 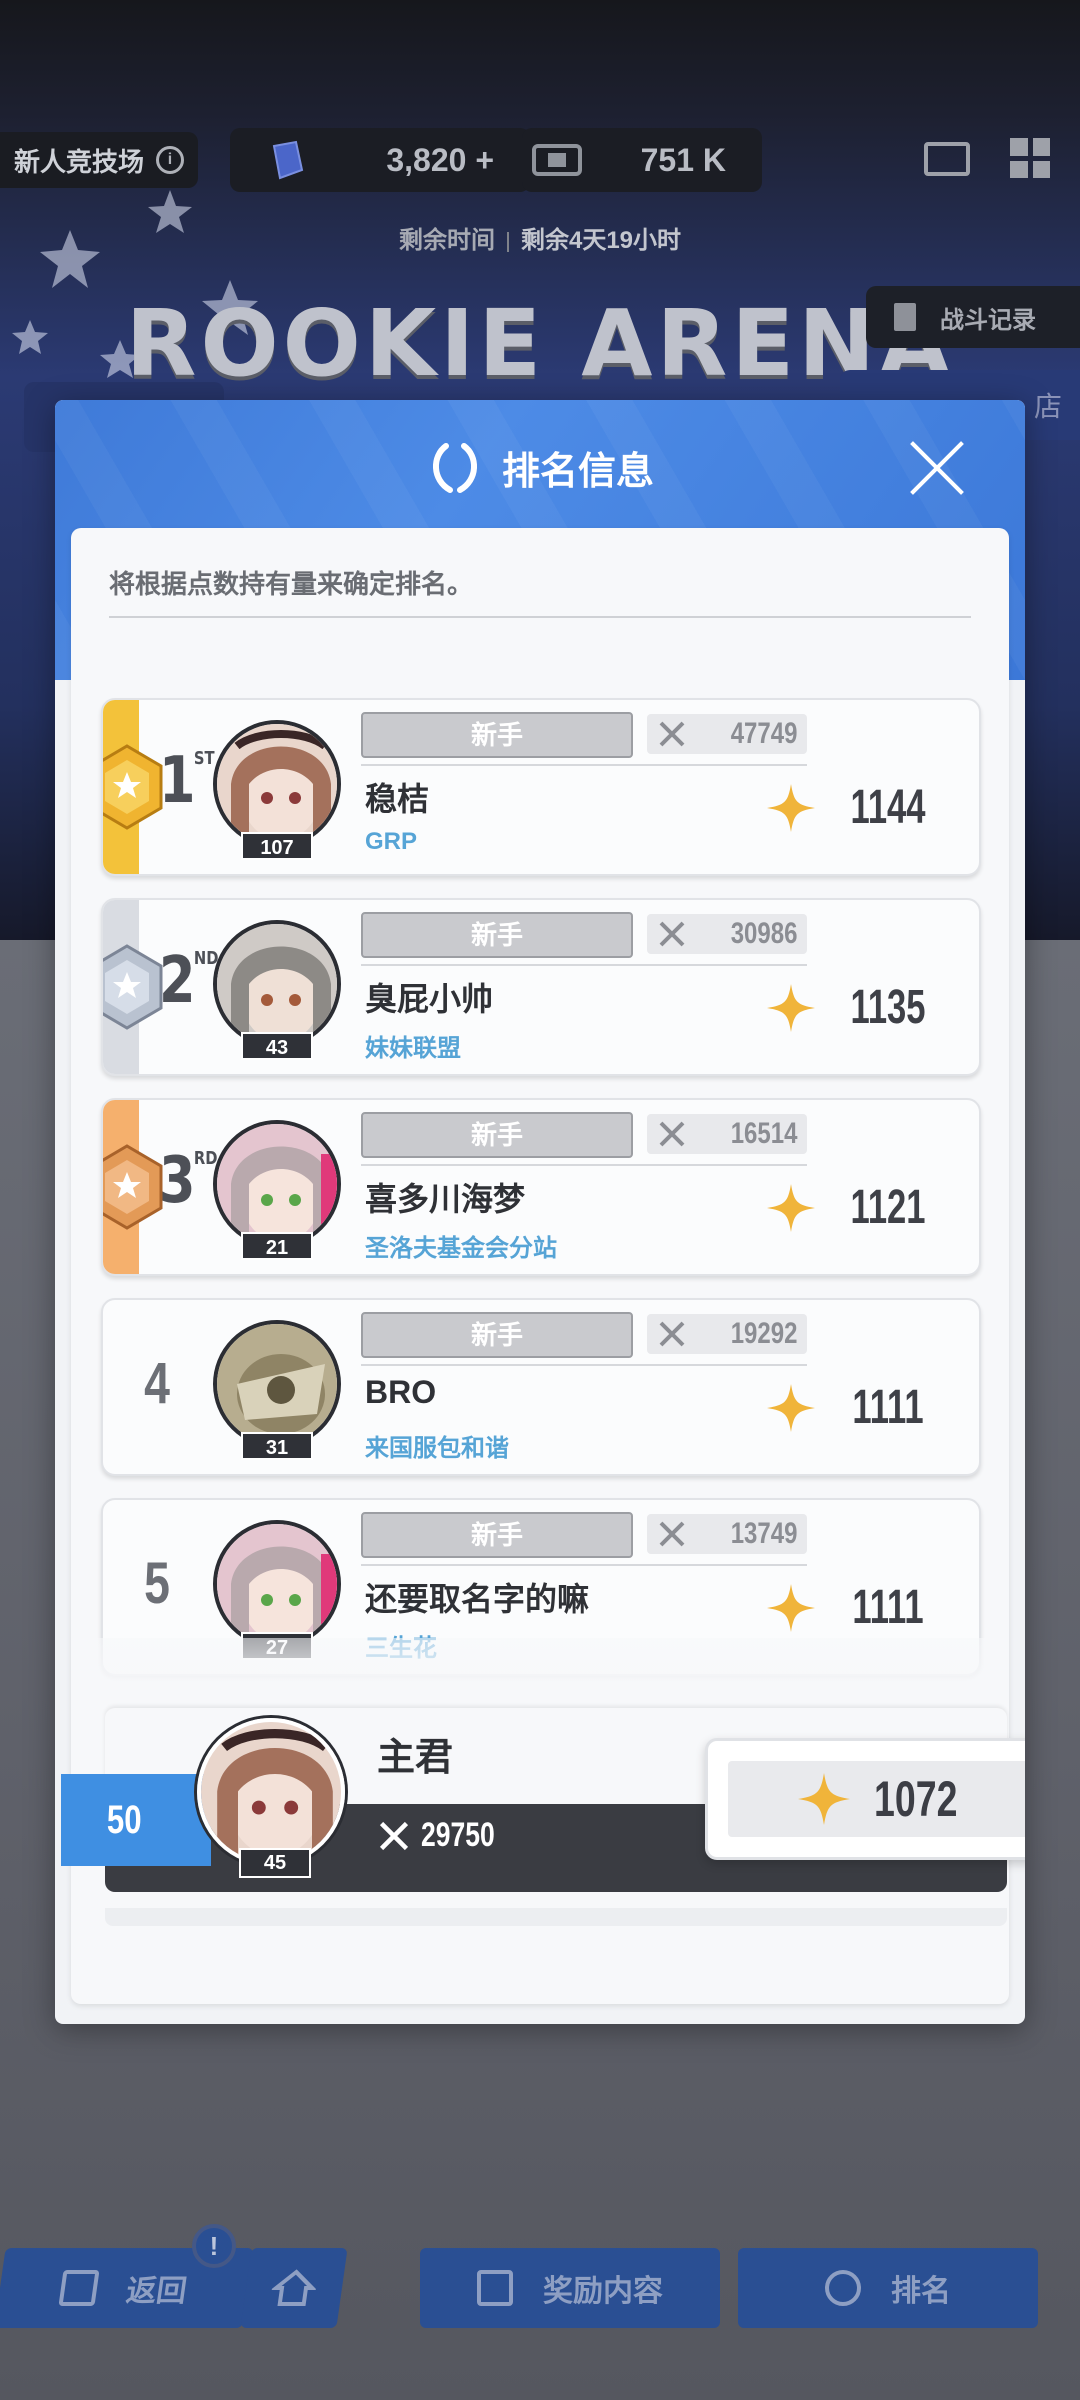 I want to click on rank-button: 排名, so click(x=888, y=2288).